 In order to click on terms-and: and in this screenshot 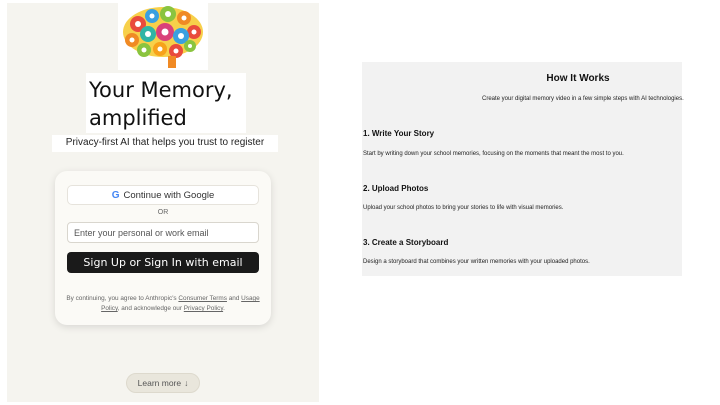, I will do `click(234, 298)`.